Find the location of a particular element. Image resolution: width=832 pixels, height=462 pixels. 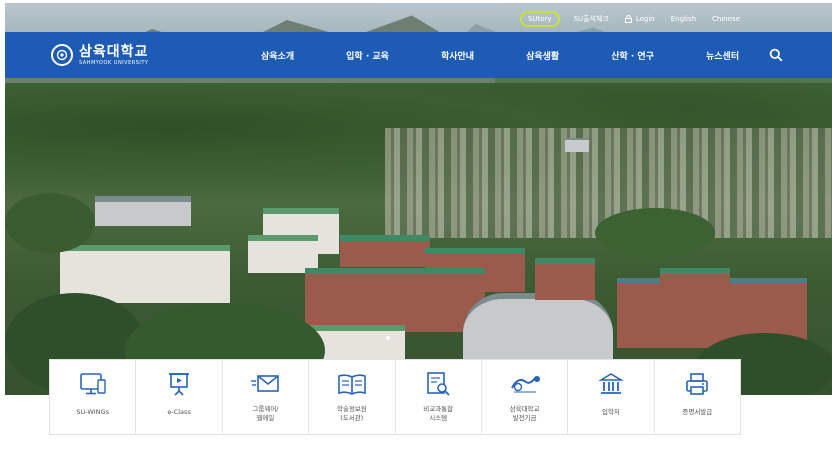

nav-item-news: 뉴스센터 is located at coordinates (722, 55).